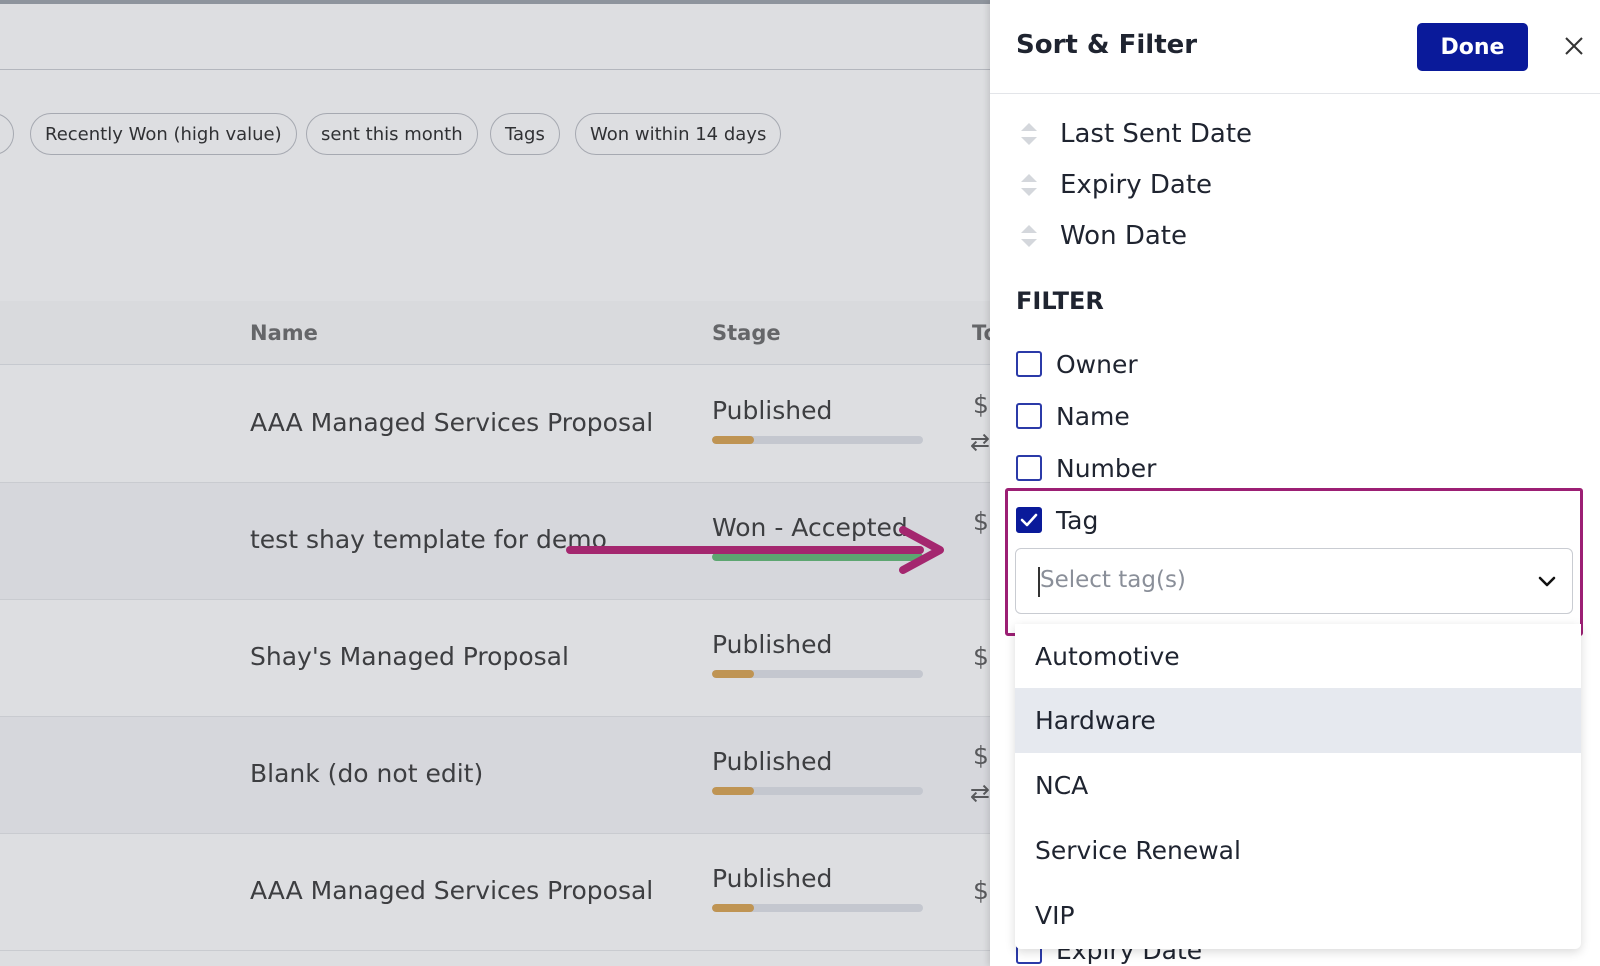  I want to click on tag-option-hardware: Hardware, so click(1298, 720).